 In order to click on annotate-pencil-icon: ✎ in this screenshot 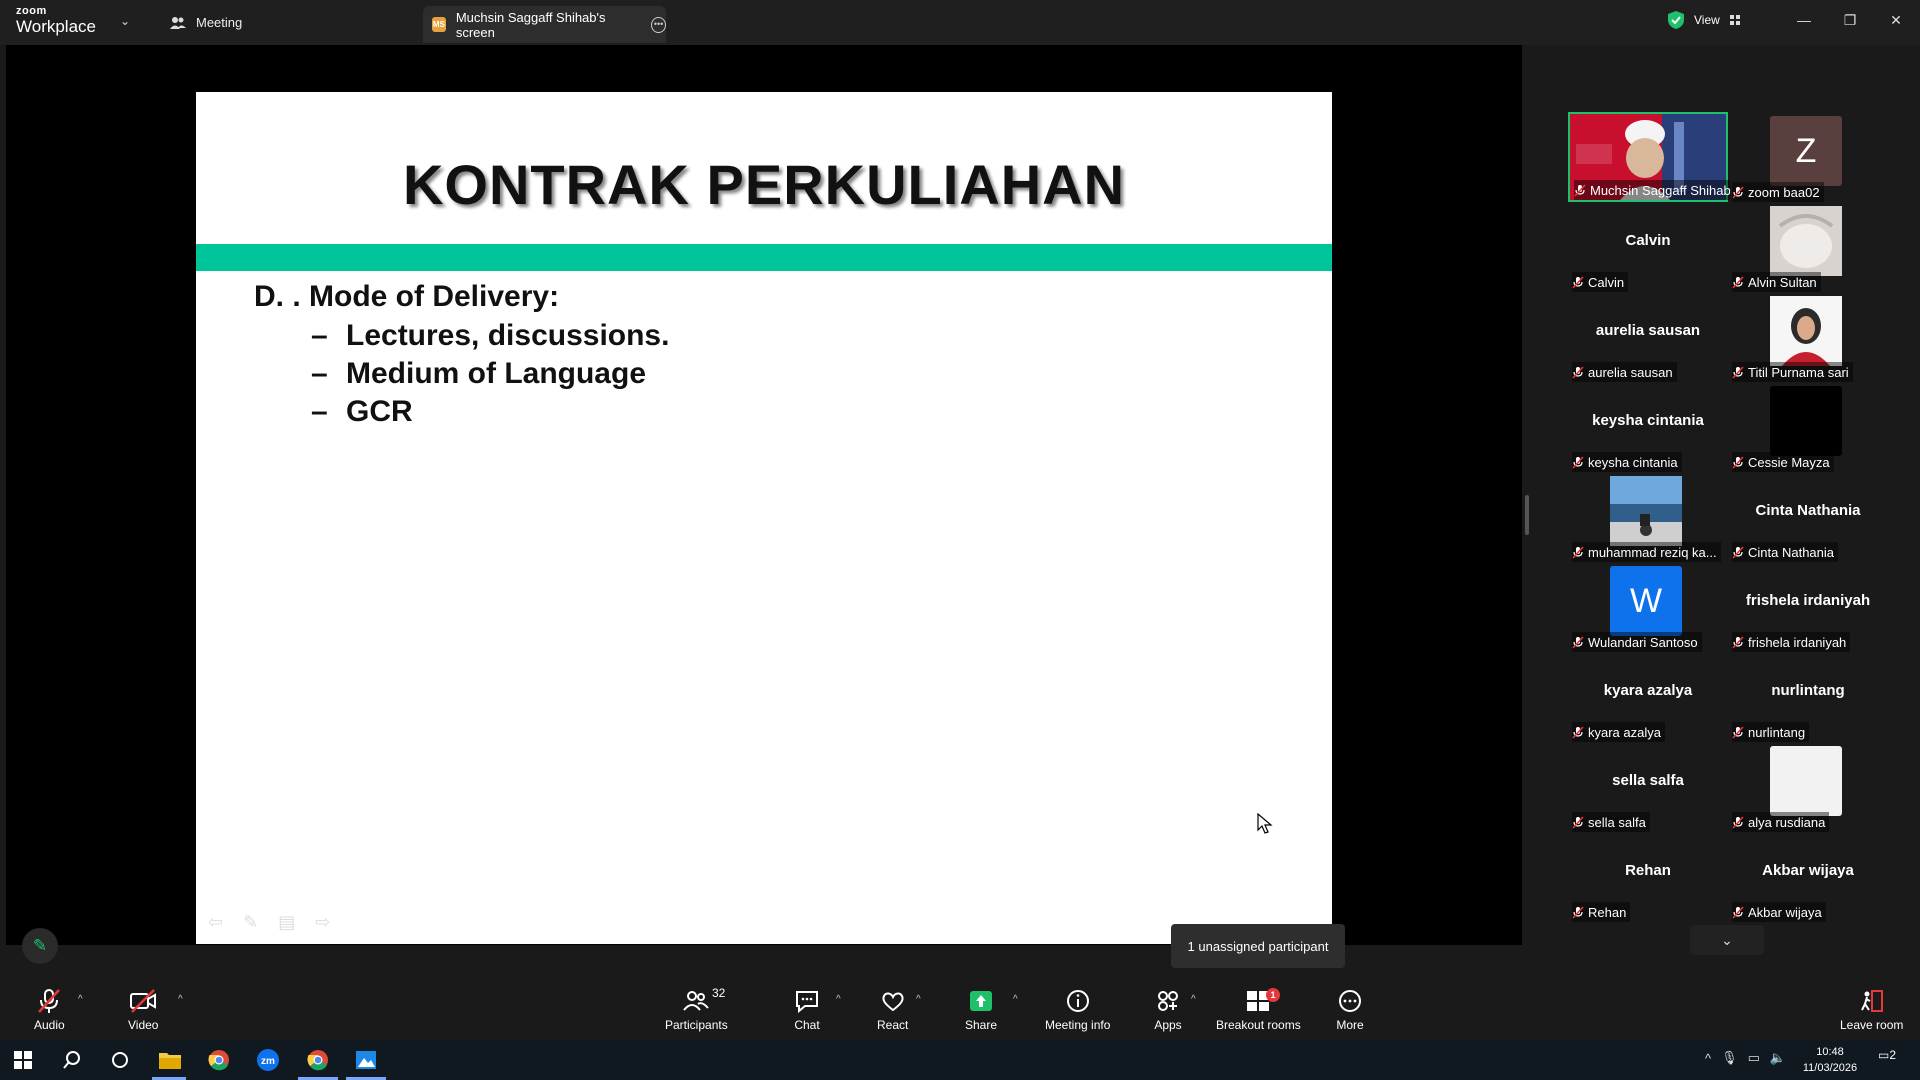, I will do `click(40, 946)`.